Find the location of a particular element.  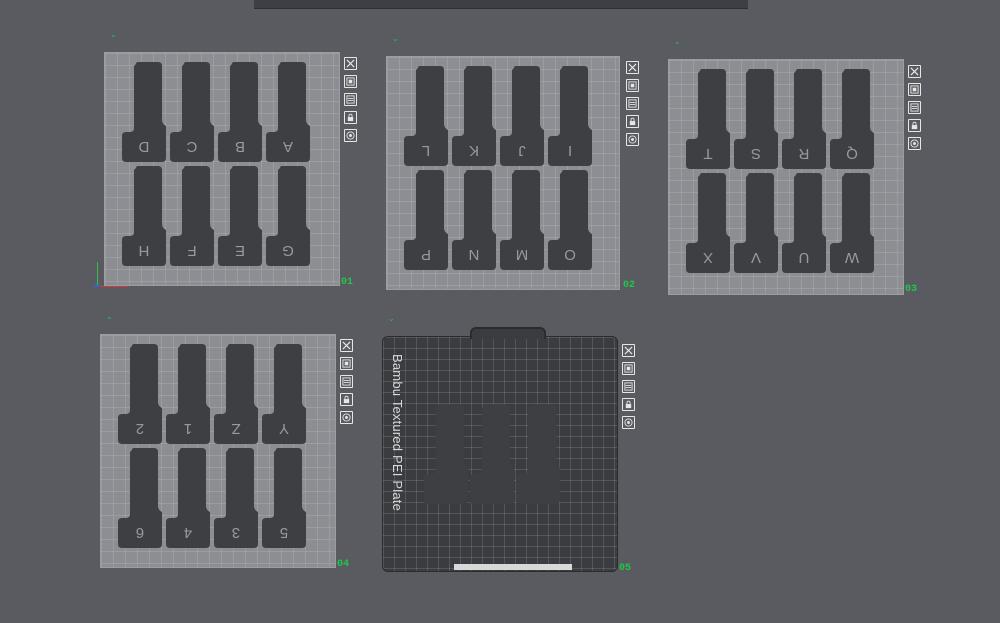

part-letter-label: 3 is located at coordinates (236, 532).